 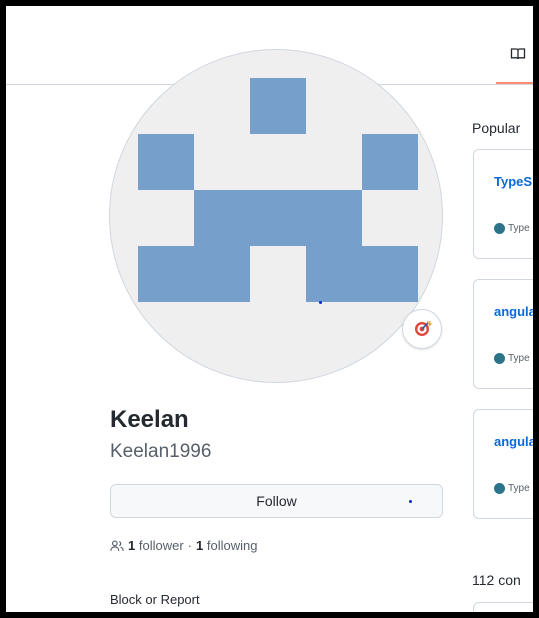 I want to click on follow-stats: 1 follower · 1 following, so click(x=183, y=545).